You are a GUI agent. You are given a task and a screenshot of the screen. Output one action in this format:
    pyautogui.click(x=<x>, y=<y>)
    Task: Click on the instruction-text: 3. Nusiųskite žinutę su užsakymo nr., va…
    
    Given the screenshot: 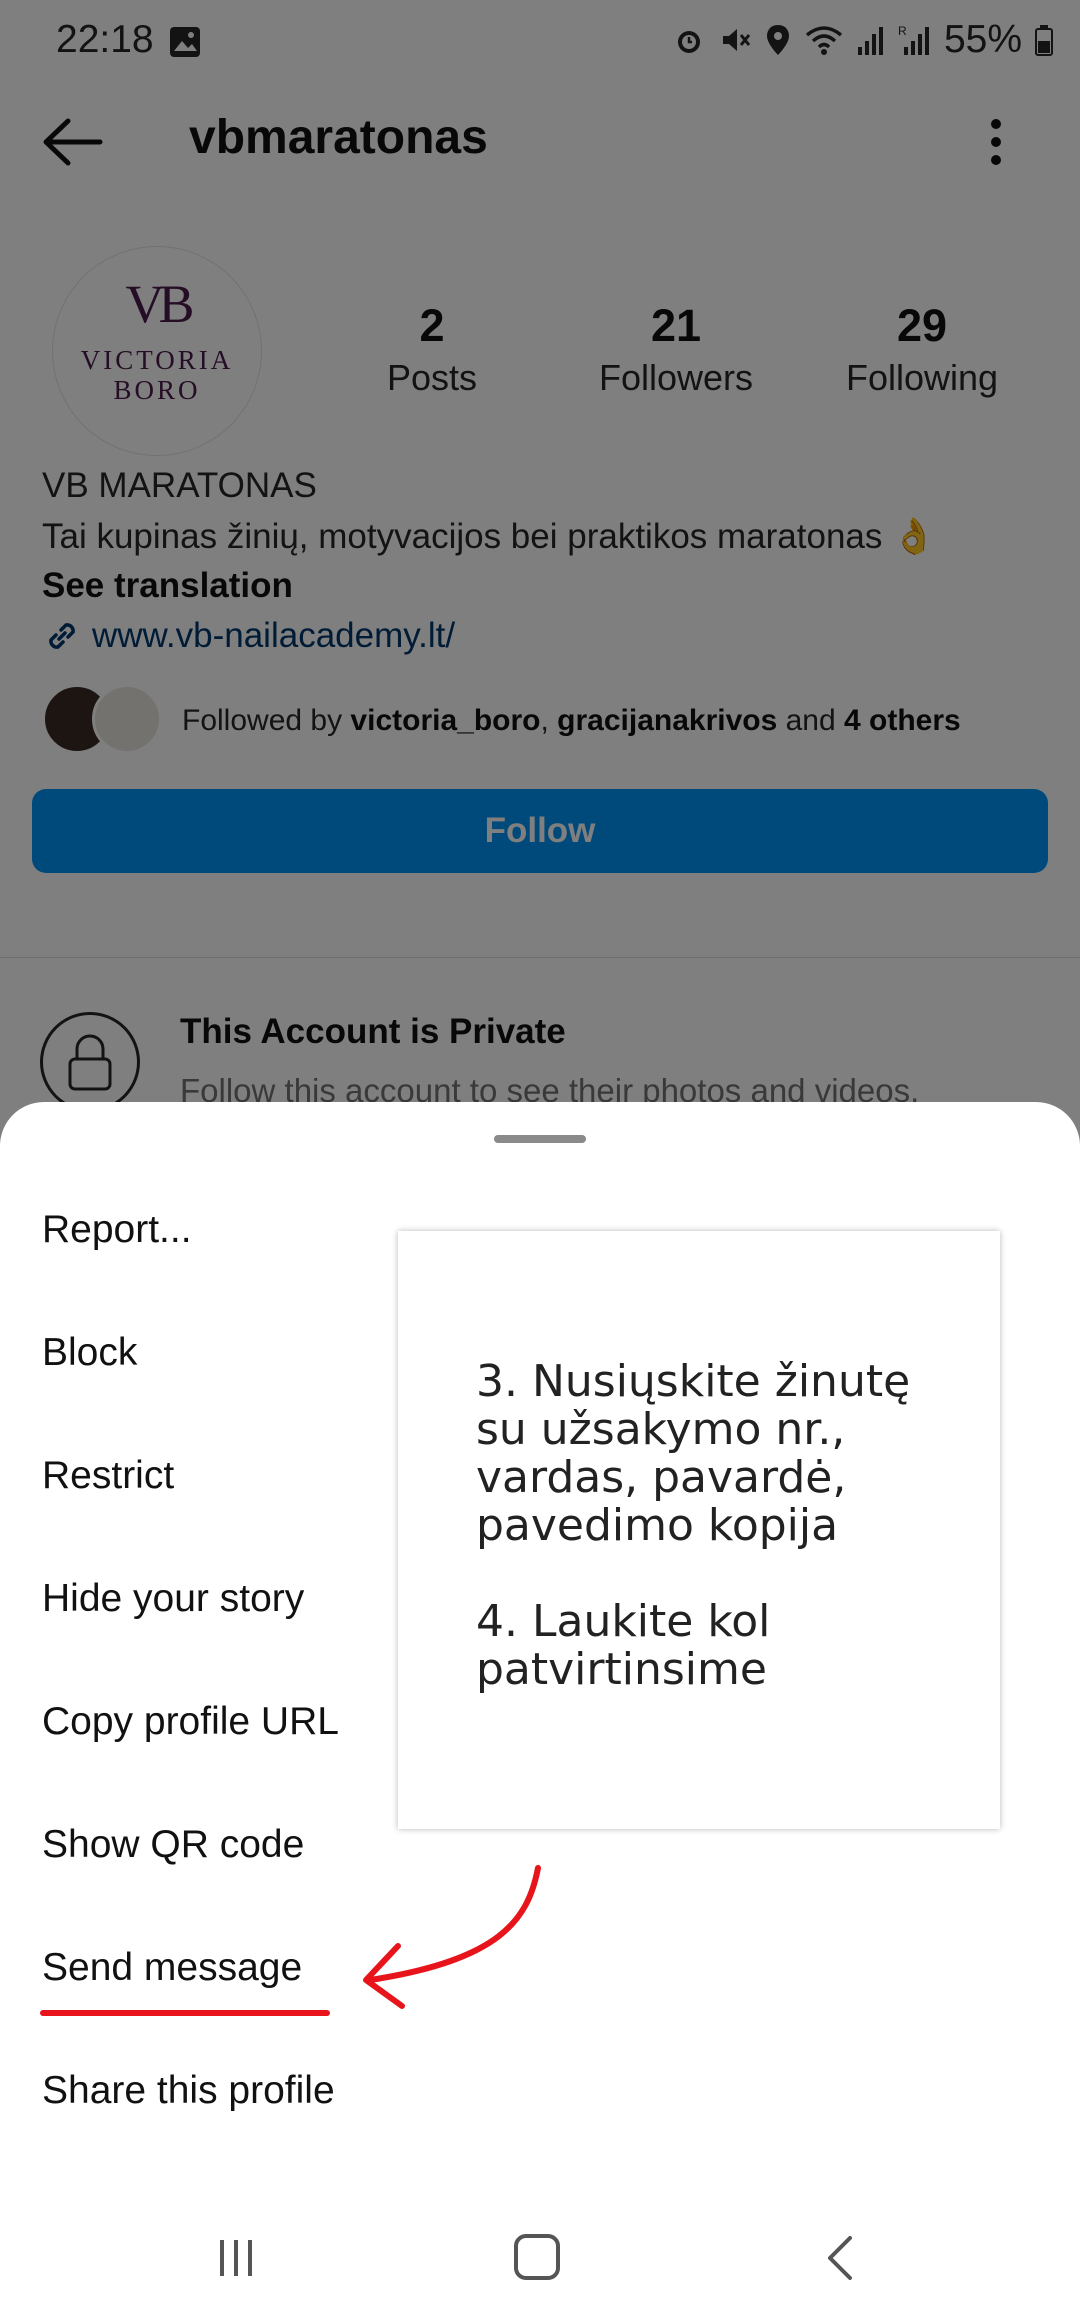 What is the action you would take?
    pyautogui.click(x=711, y=1550)
    